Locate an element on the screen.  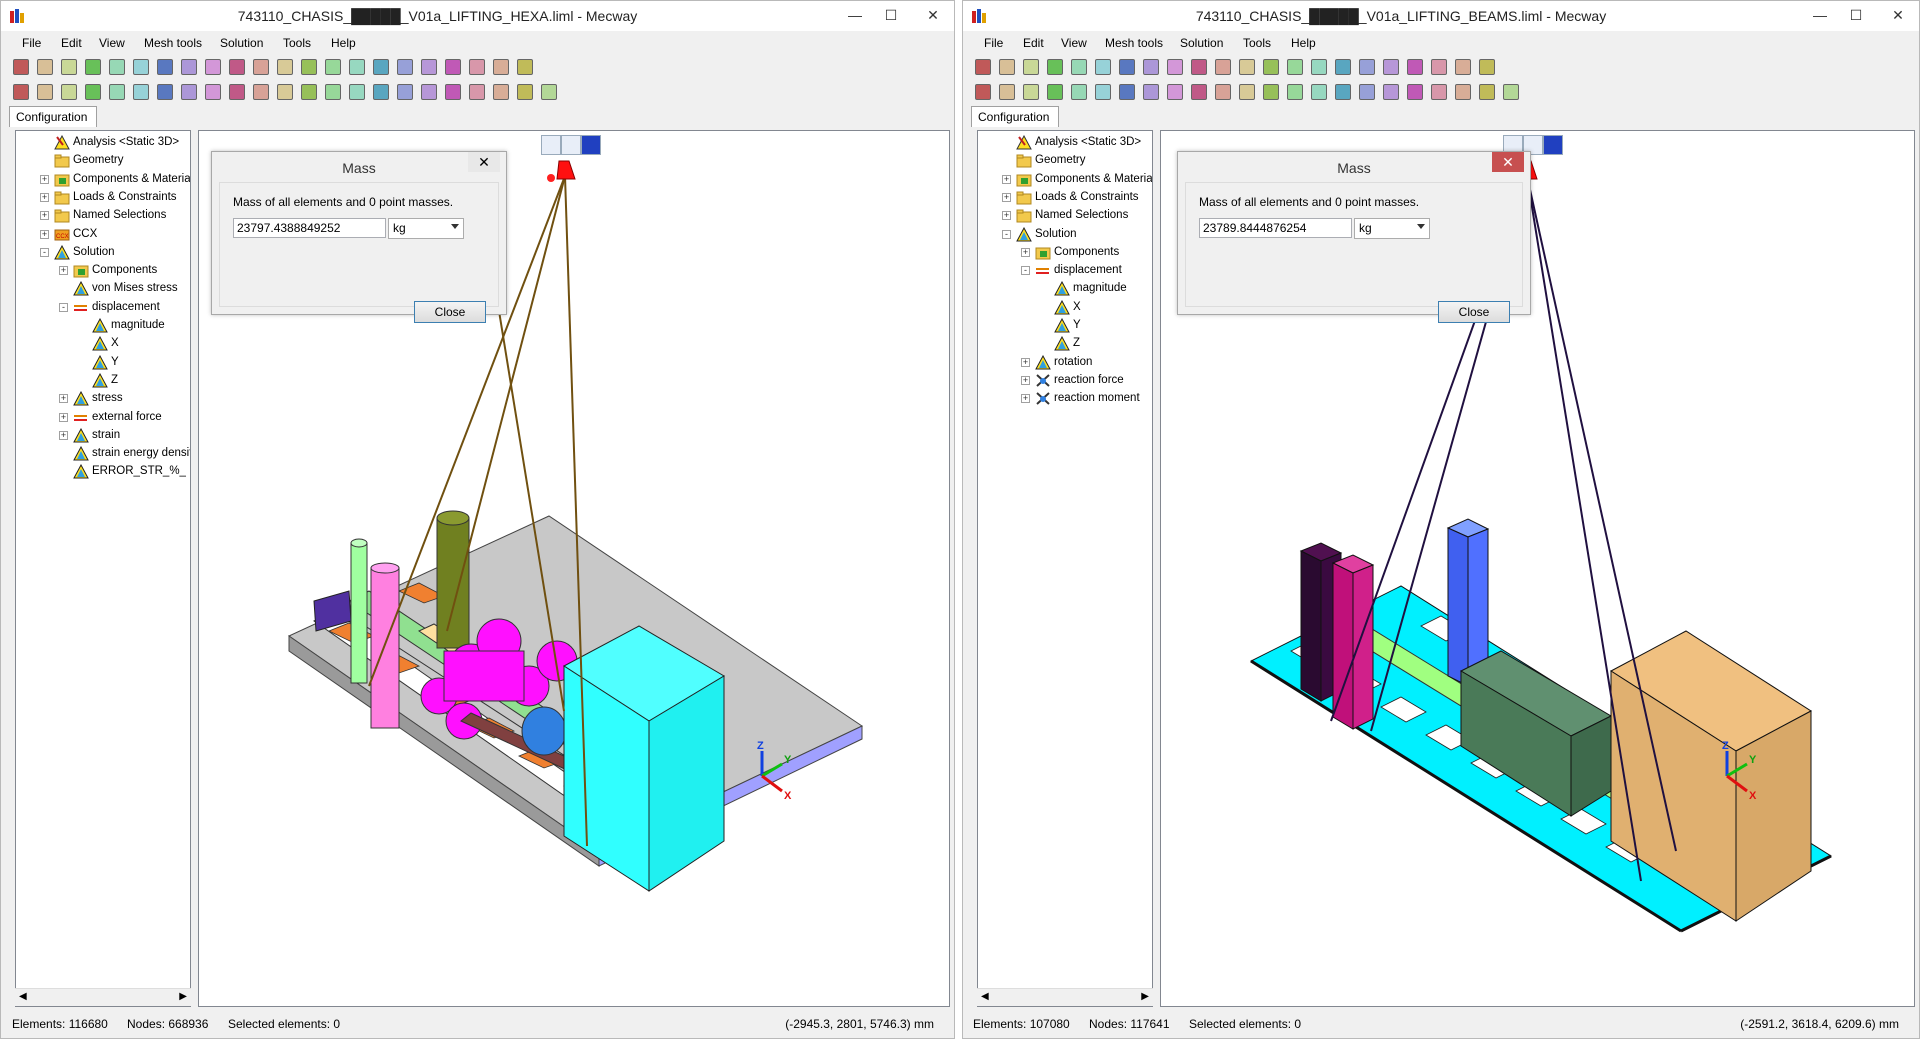
refine-icon is located at coordinates (333, 92).